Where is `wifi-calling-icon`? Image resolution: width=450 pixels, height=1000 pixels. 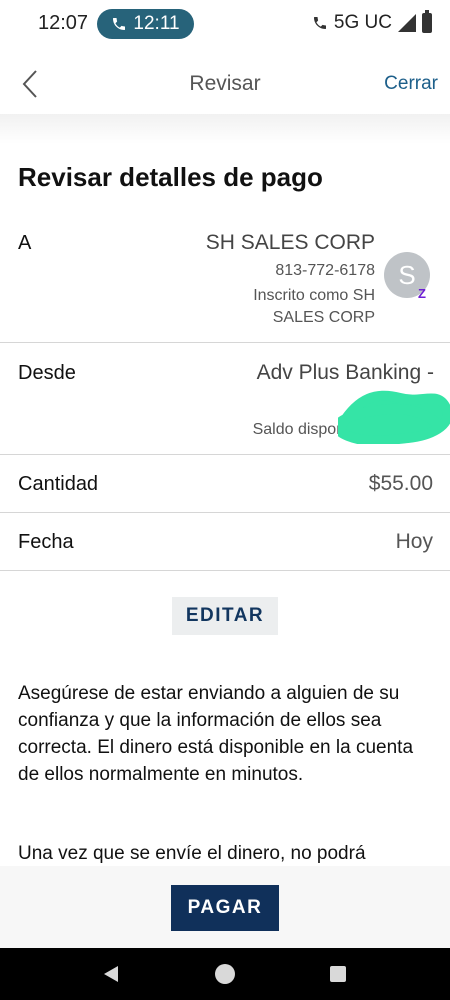 wifi-calling-icon is located at coordinates (319, 23).